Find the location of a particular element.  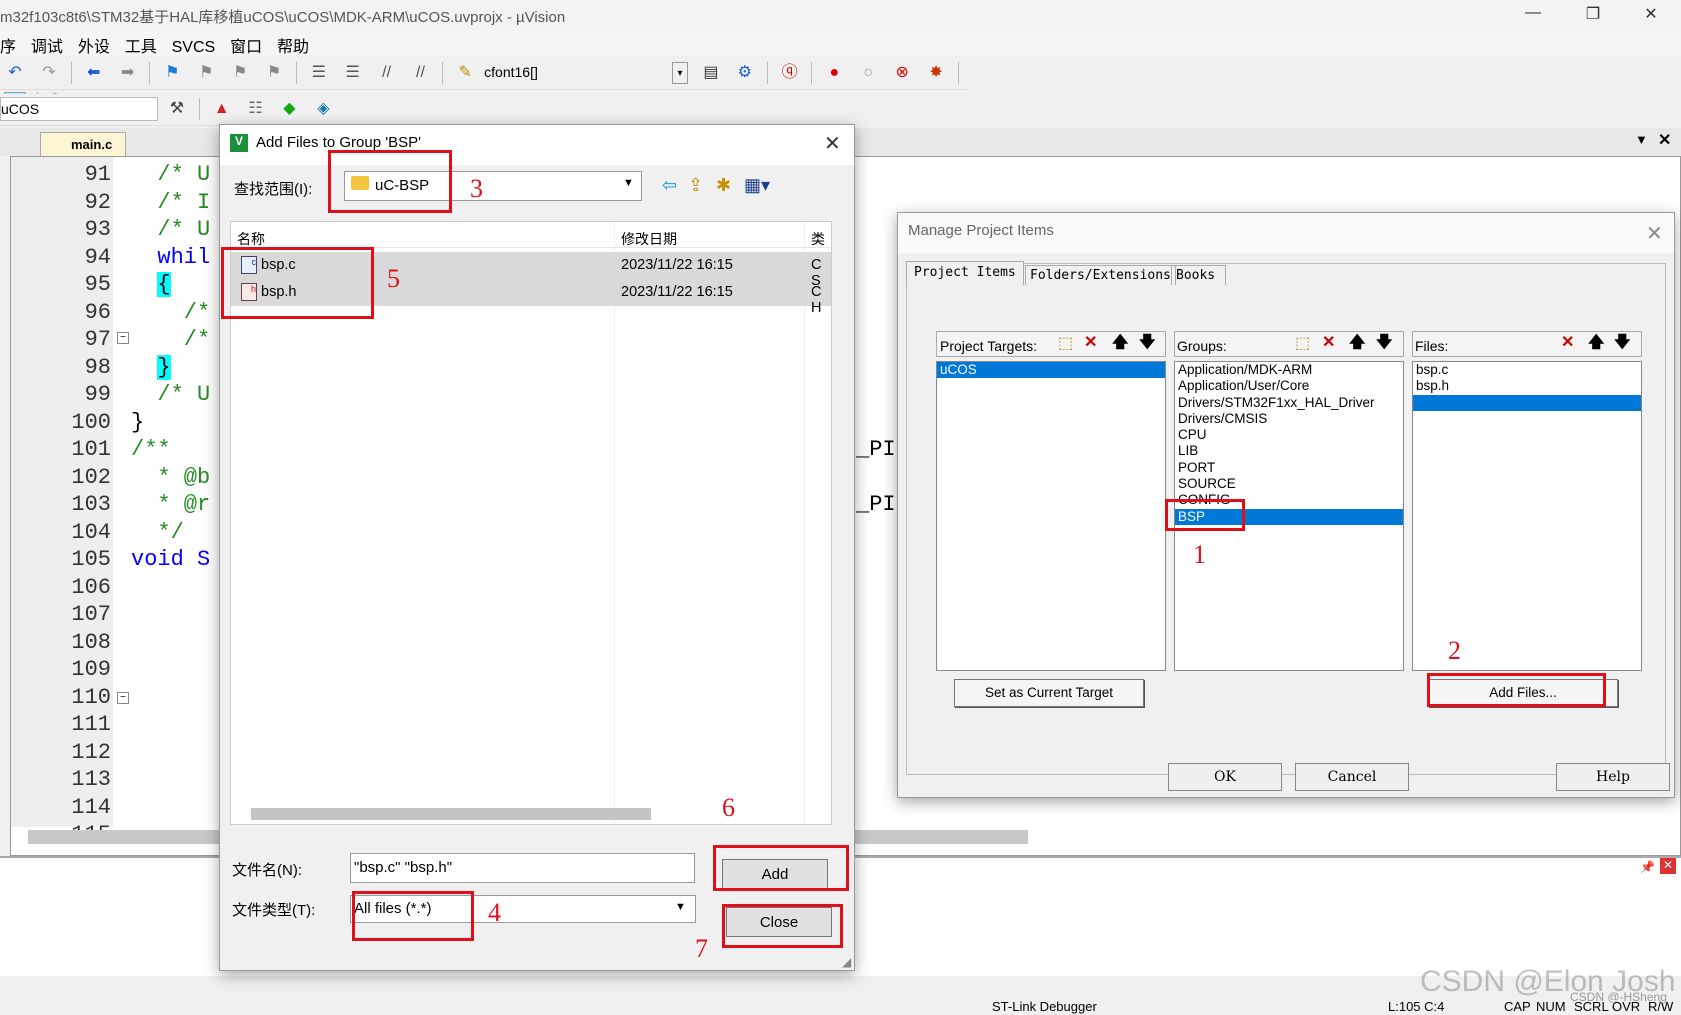

files-list: bsp.c bsp.h is located at coordinates (1527, 516).